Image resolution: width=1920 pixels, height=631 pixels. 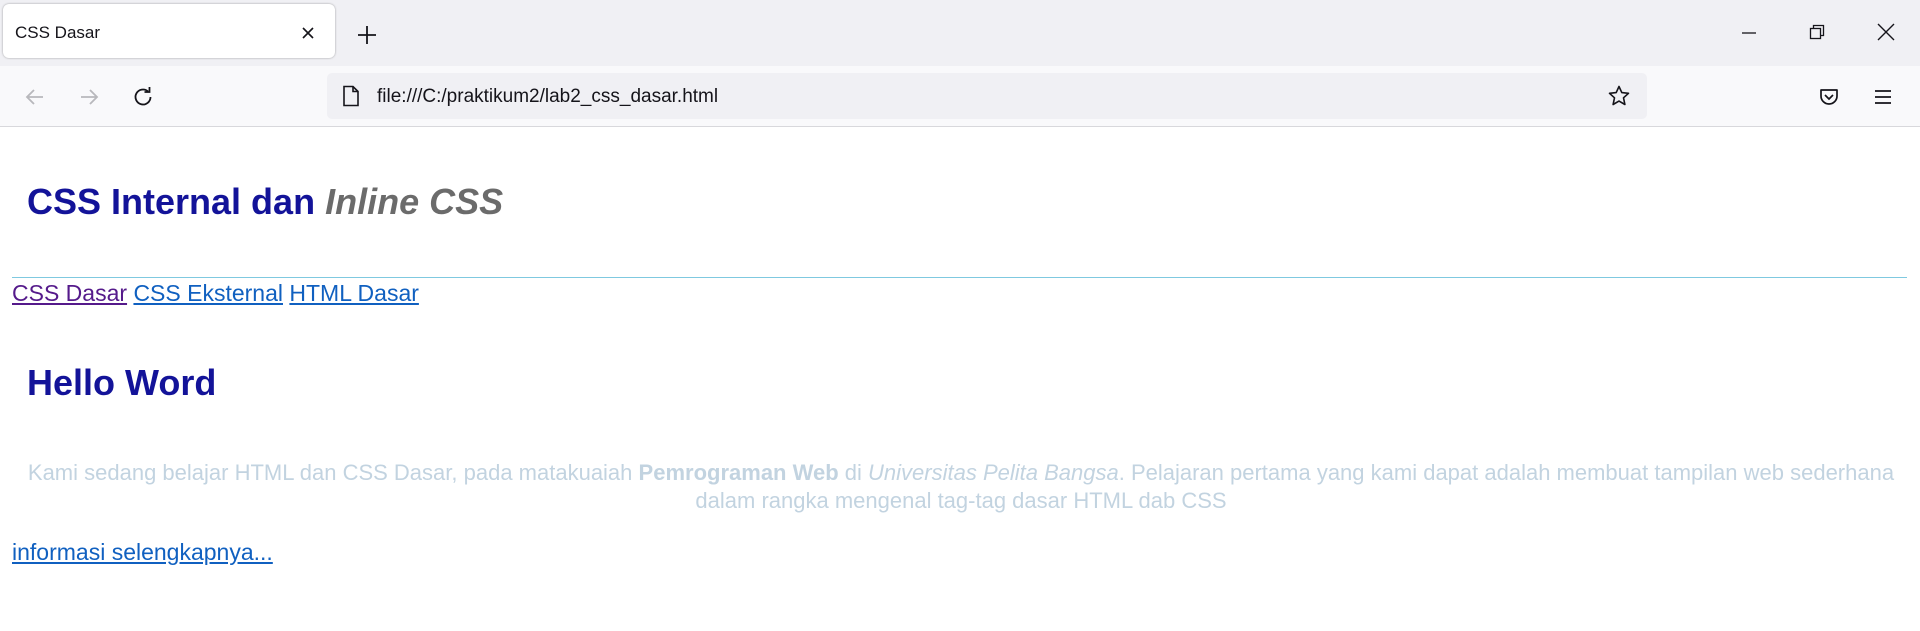 I want to click on close-window-button, so click(x=1886, y=32).